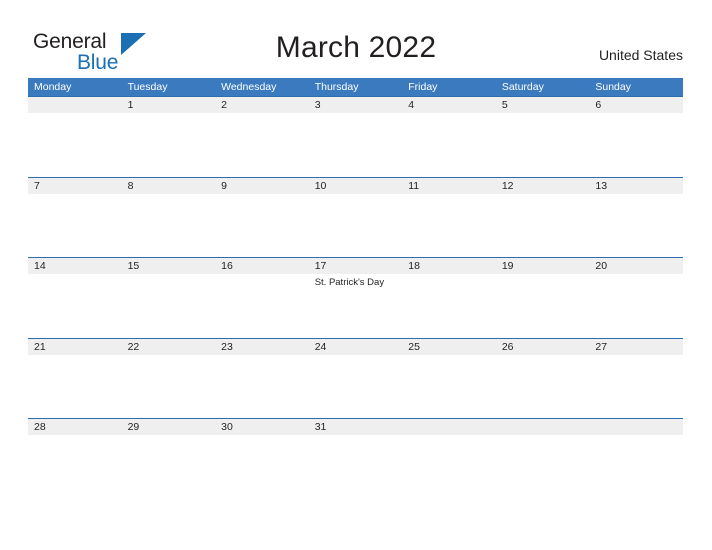 This screenshot has height=550, width=712. I want to click on day-number: 25, so click(414, 346).